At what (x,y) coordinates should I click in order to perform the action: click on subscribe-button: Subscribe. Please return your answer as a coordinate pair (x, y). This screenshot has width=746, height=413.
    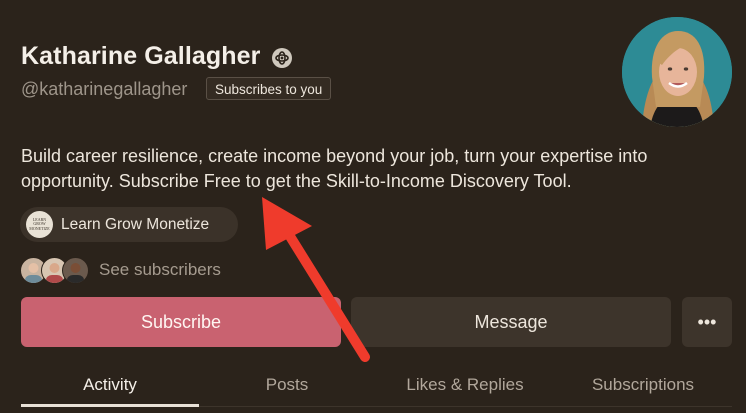
    Looking at the image, I should click on (181, 322).